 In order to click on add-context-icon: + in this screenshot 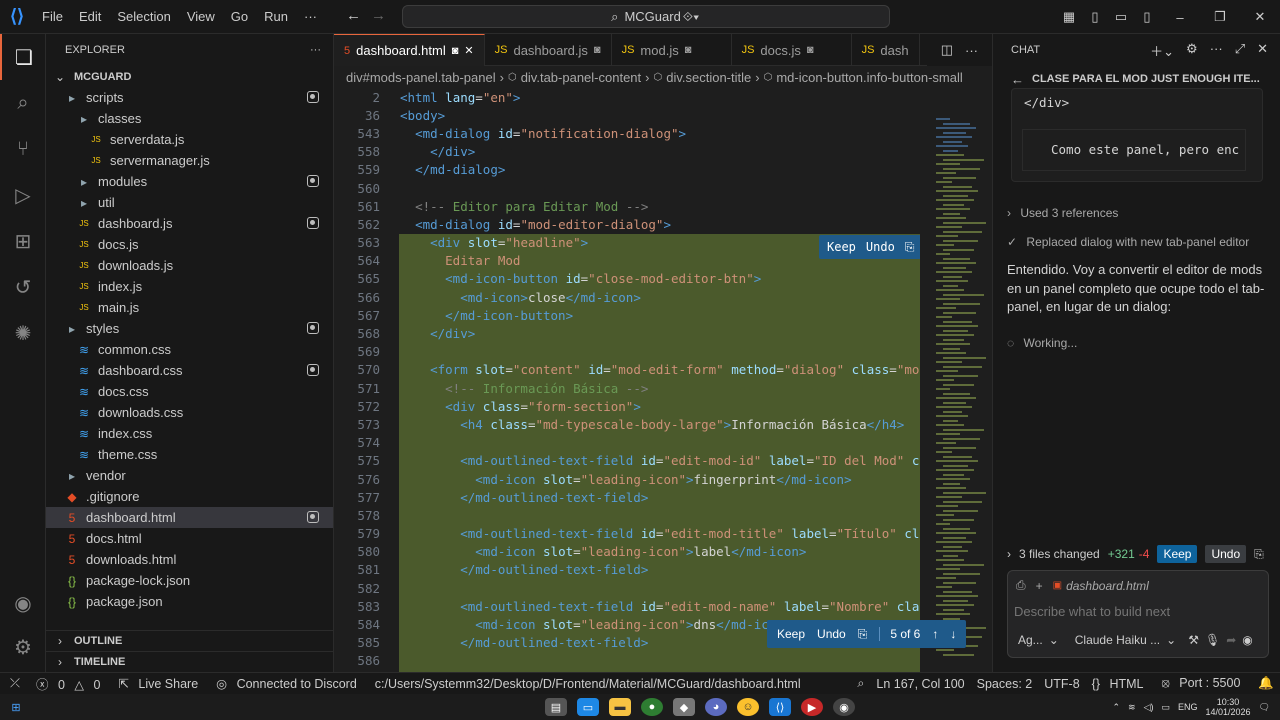, I will do `click(1039, 586)`.